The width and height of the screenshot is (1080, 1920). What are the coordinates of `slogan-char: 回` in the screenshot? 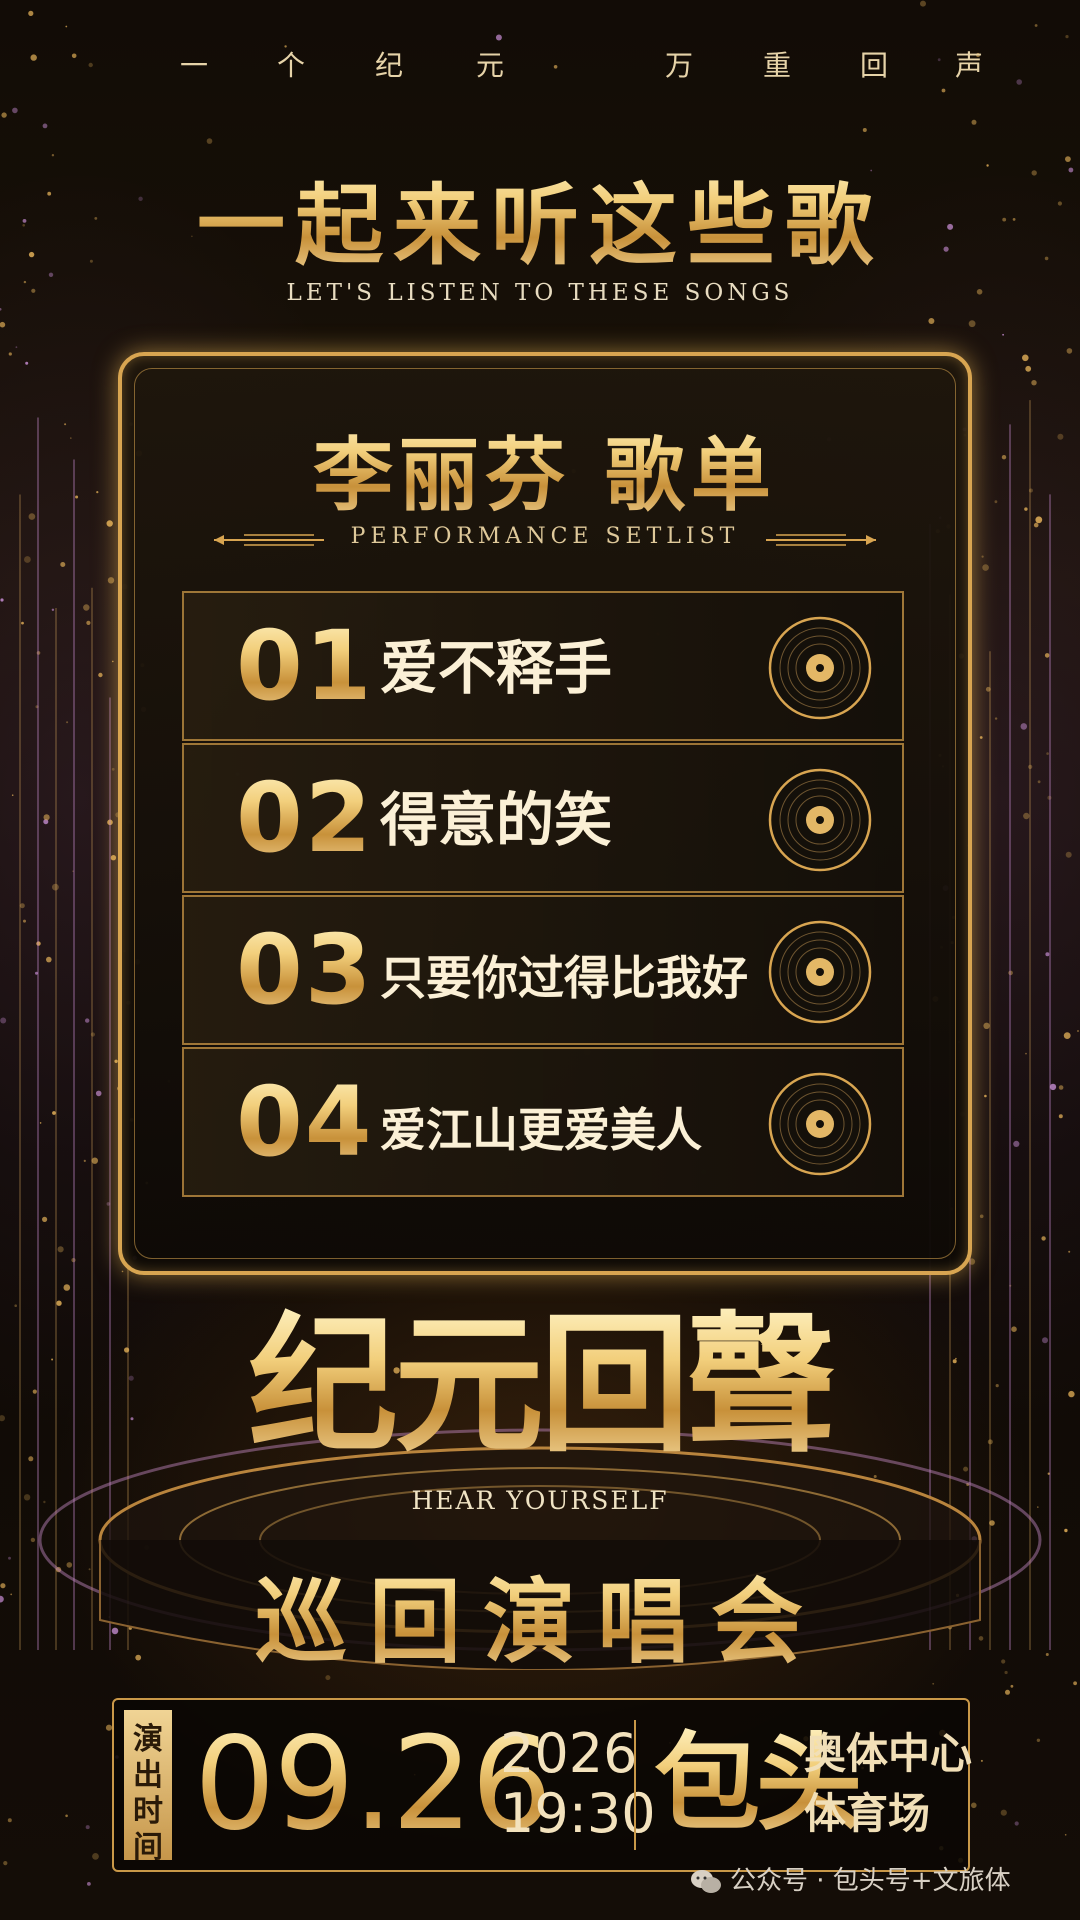 It's located at (874, 65).